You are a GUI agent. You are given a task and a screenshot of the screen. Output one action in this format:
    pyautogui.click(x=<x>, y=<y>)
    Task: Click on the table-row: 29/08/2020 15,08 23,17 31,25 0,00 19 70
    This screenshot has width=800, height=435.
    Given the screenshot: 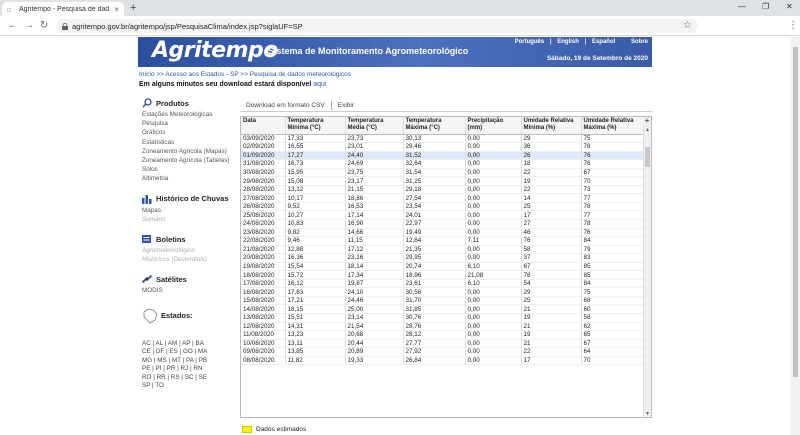 What is the action you would take?
    pyautogui.click(x=443, y=181)
    